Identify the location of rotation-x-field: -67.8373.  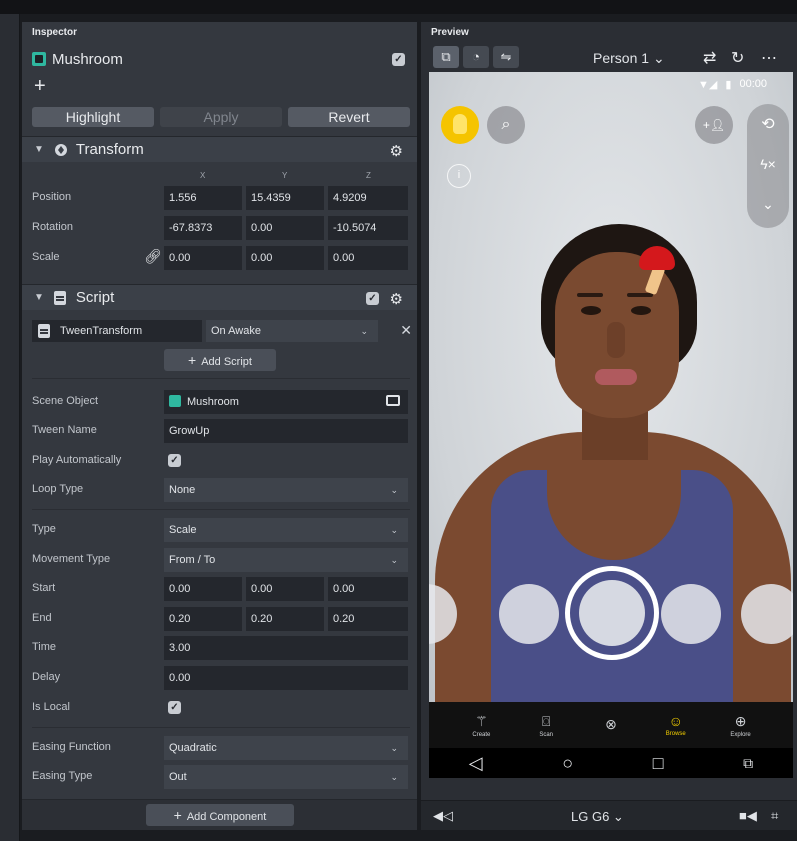
(203, 228).